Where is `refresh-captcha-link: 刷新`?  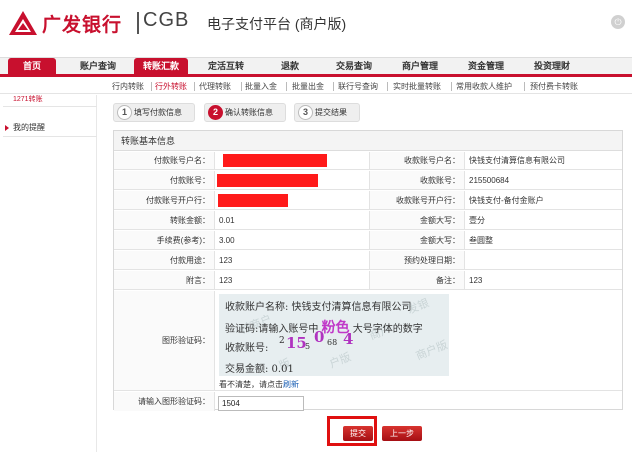
refresh-captcha-link: 刷新 is located at coordinates (291, 384).